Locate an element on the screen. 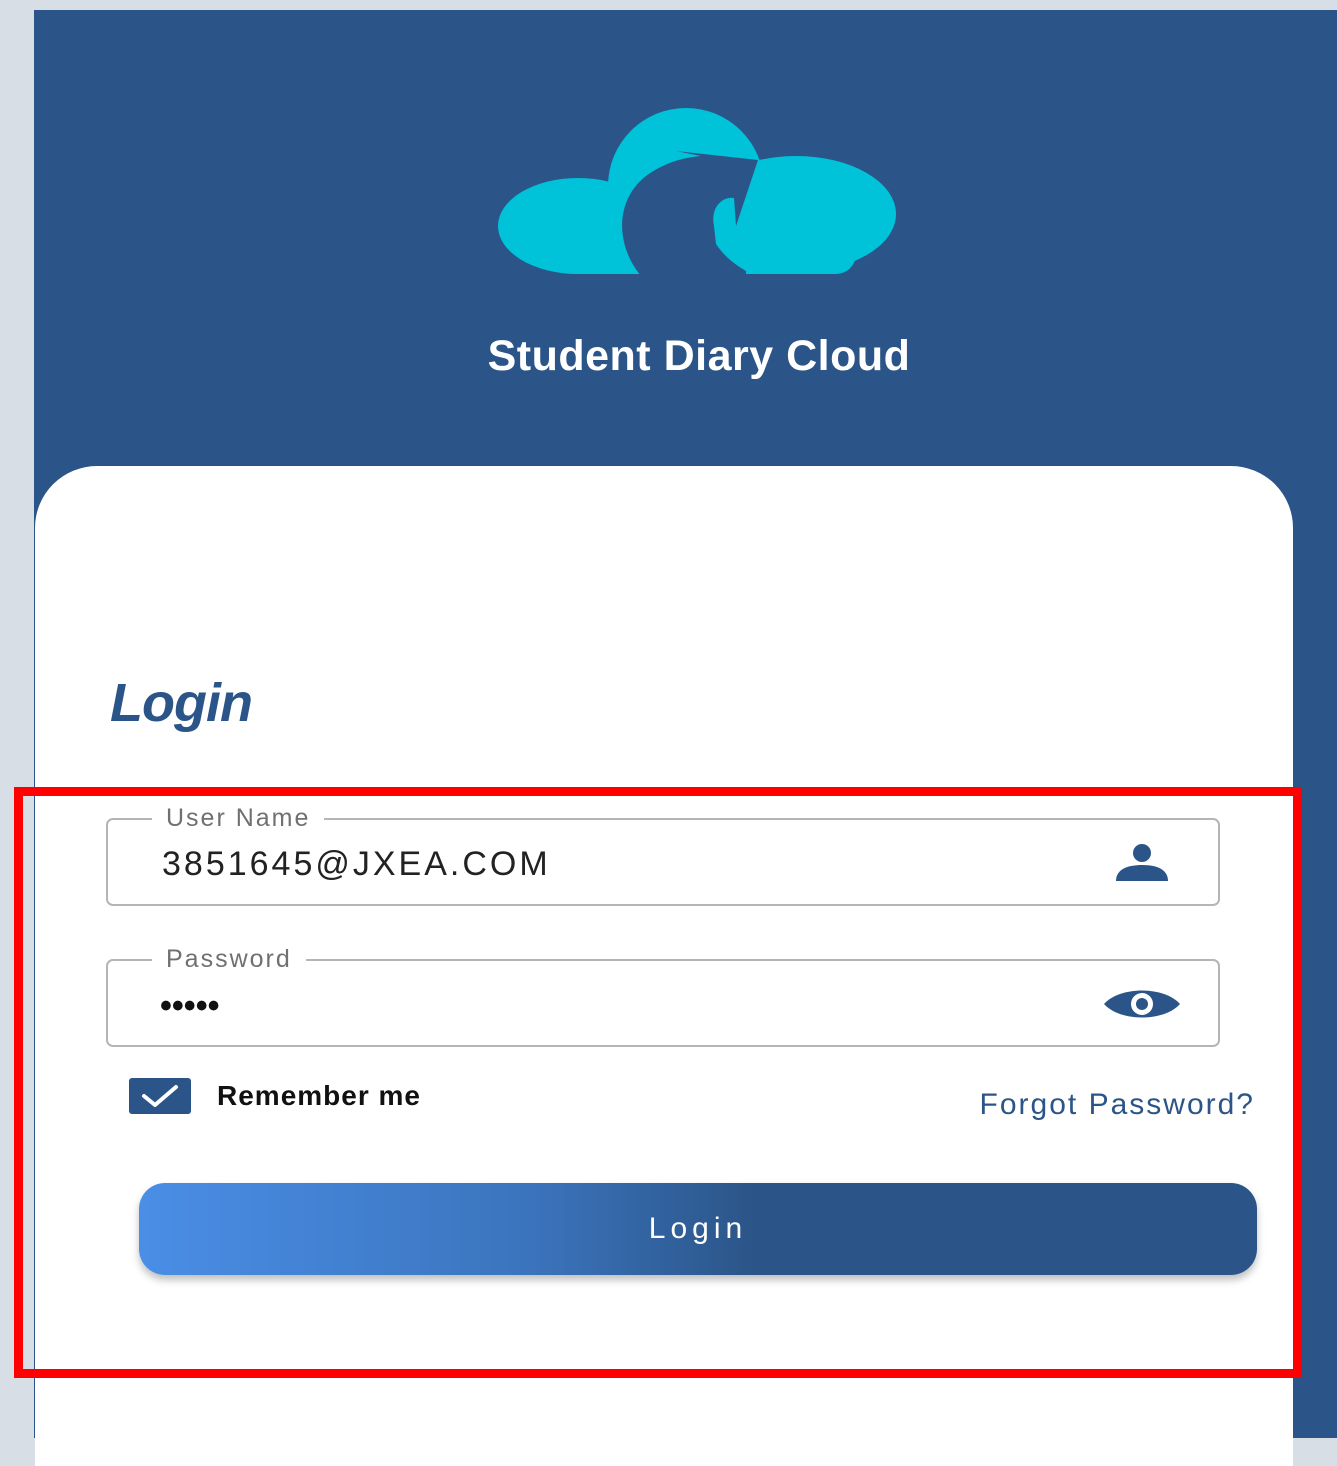 This screenshot has width=1337, height=1466. remember-me-checkbox is located at coordinates (160, 1096).